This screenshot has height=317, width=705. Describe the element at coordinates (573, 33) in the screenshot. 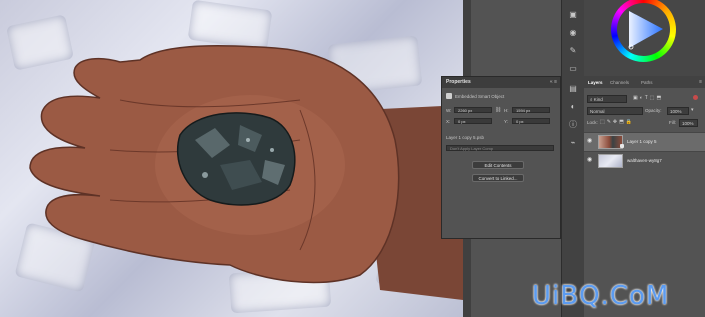

I see `sphere-icon: ◉` at that location.